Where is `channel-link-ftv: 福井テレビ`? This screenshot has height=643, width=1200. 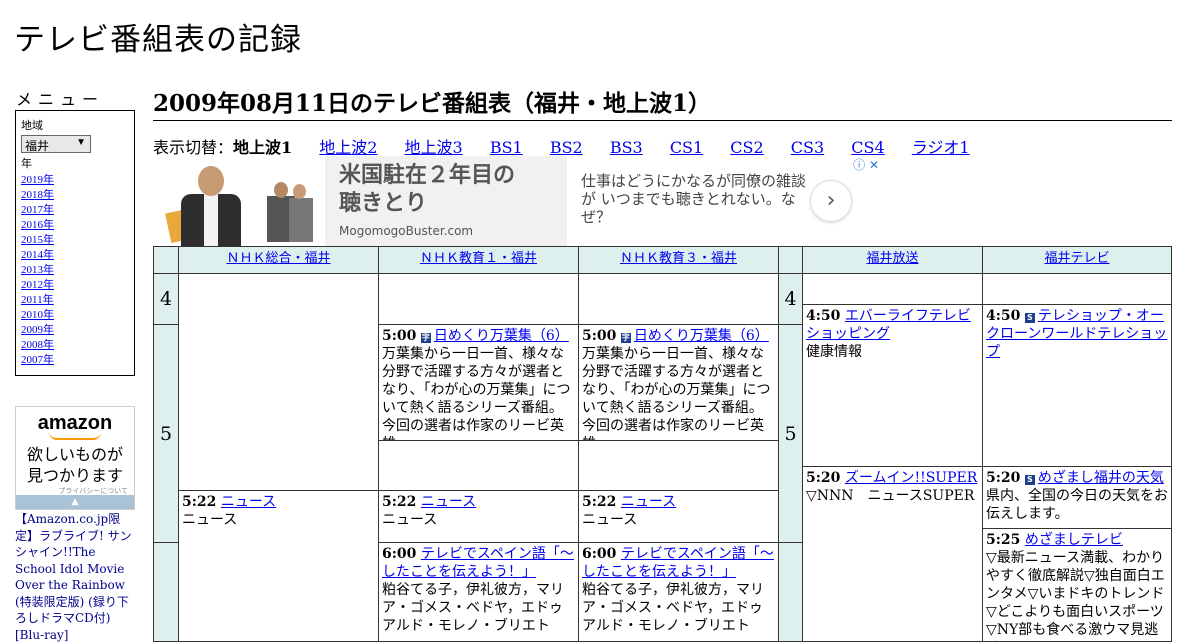
channel-link-ftv: 福井テレビ is located at coordinates (1076, 258).